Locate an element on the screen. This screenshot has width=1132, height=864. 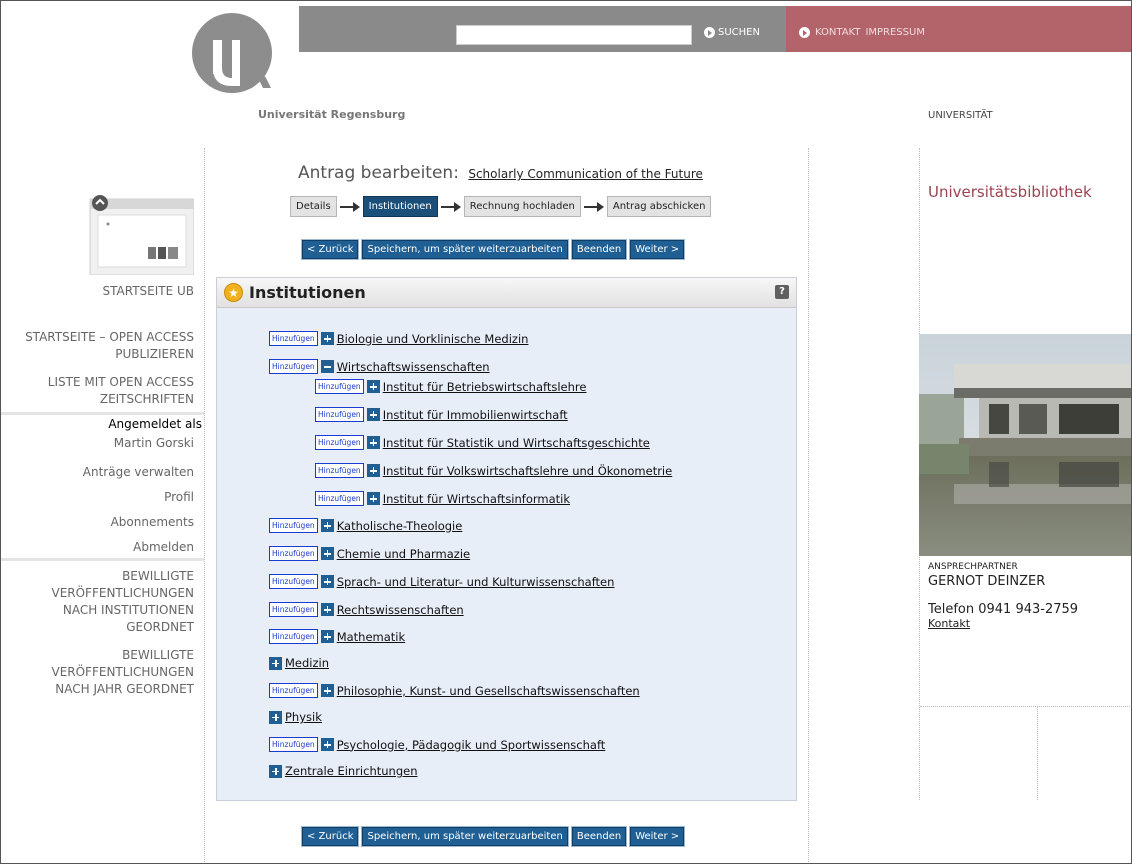
sidebar-item-bew-inst-4: GEORDNET is located at coordinates (160, 627).